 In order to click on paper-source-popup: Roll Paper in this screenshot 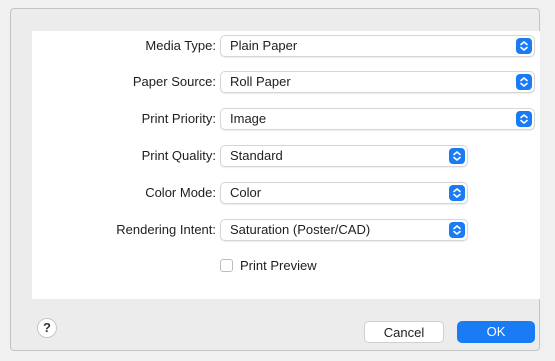, I will do `click(377, 82)`.